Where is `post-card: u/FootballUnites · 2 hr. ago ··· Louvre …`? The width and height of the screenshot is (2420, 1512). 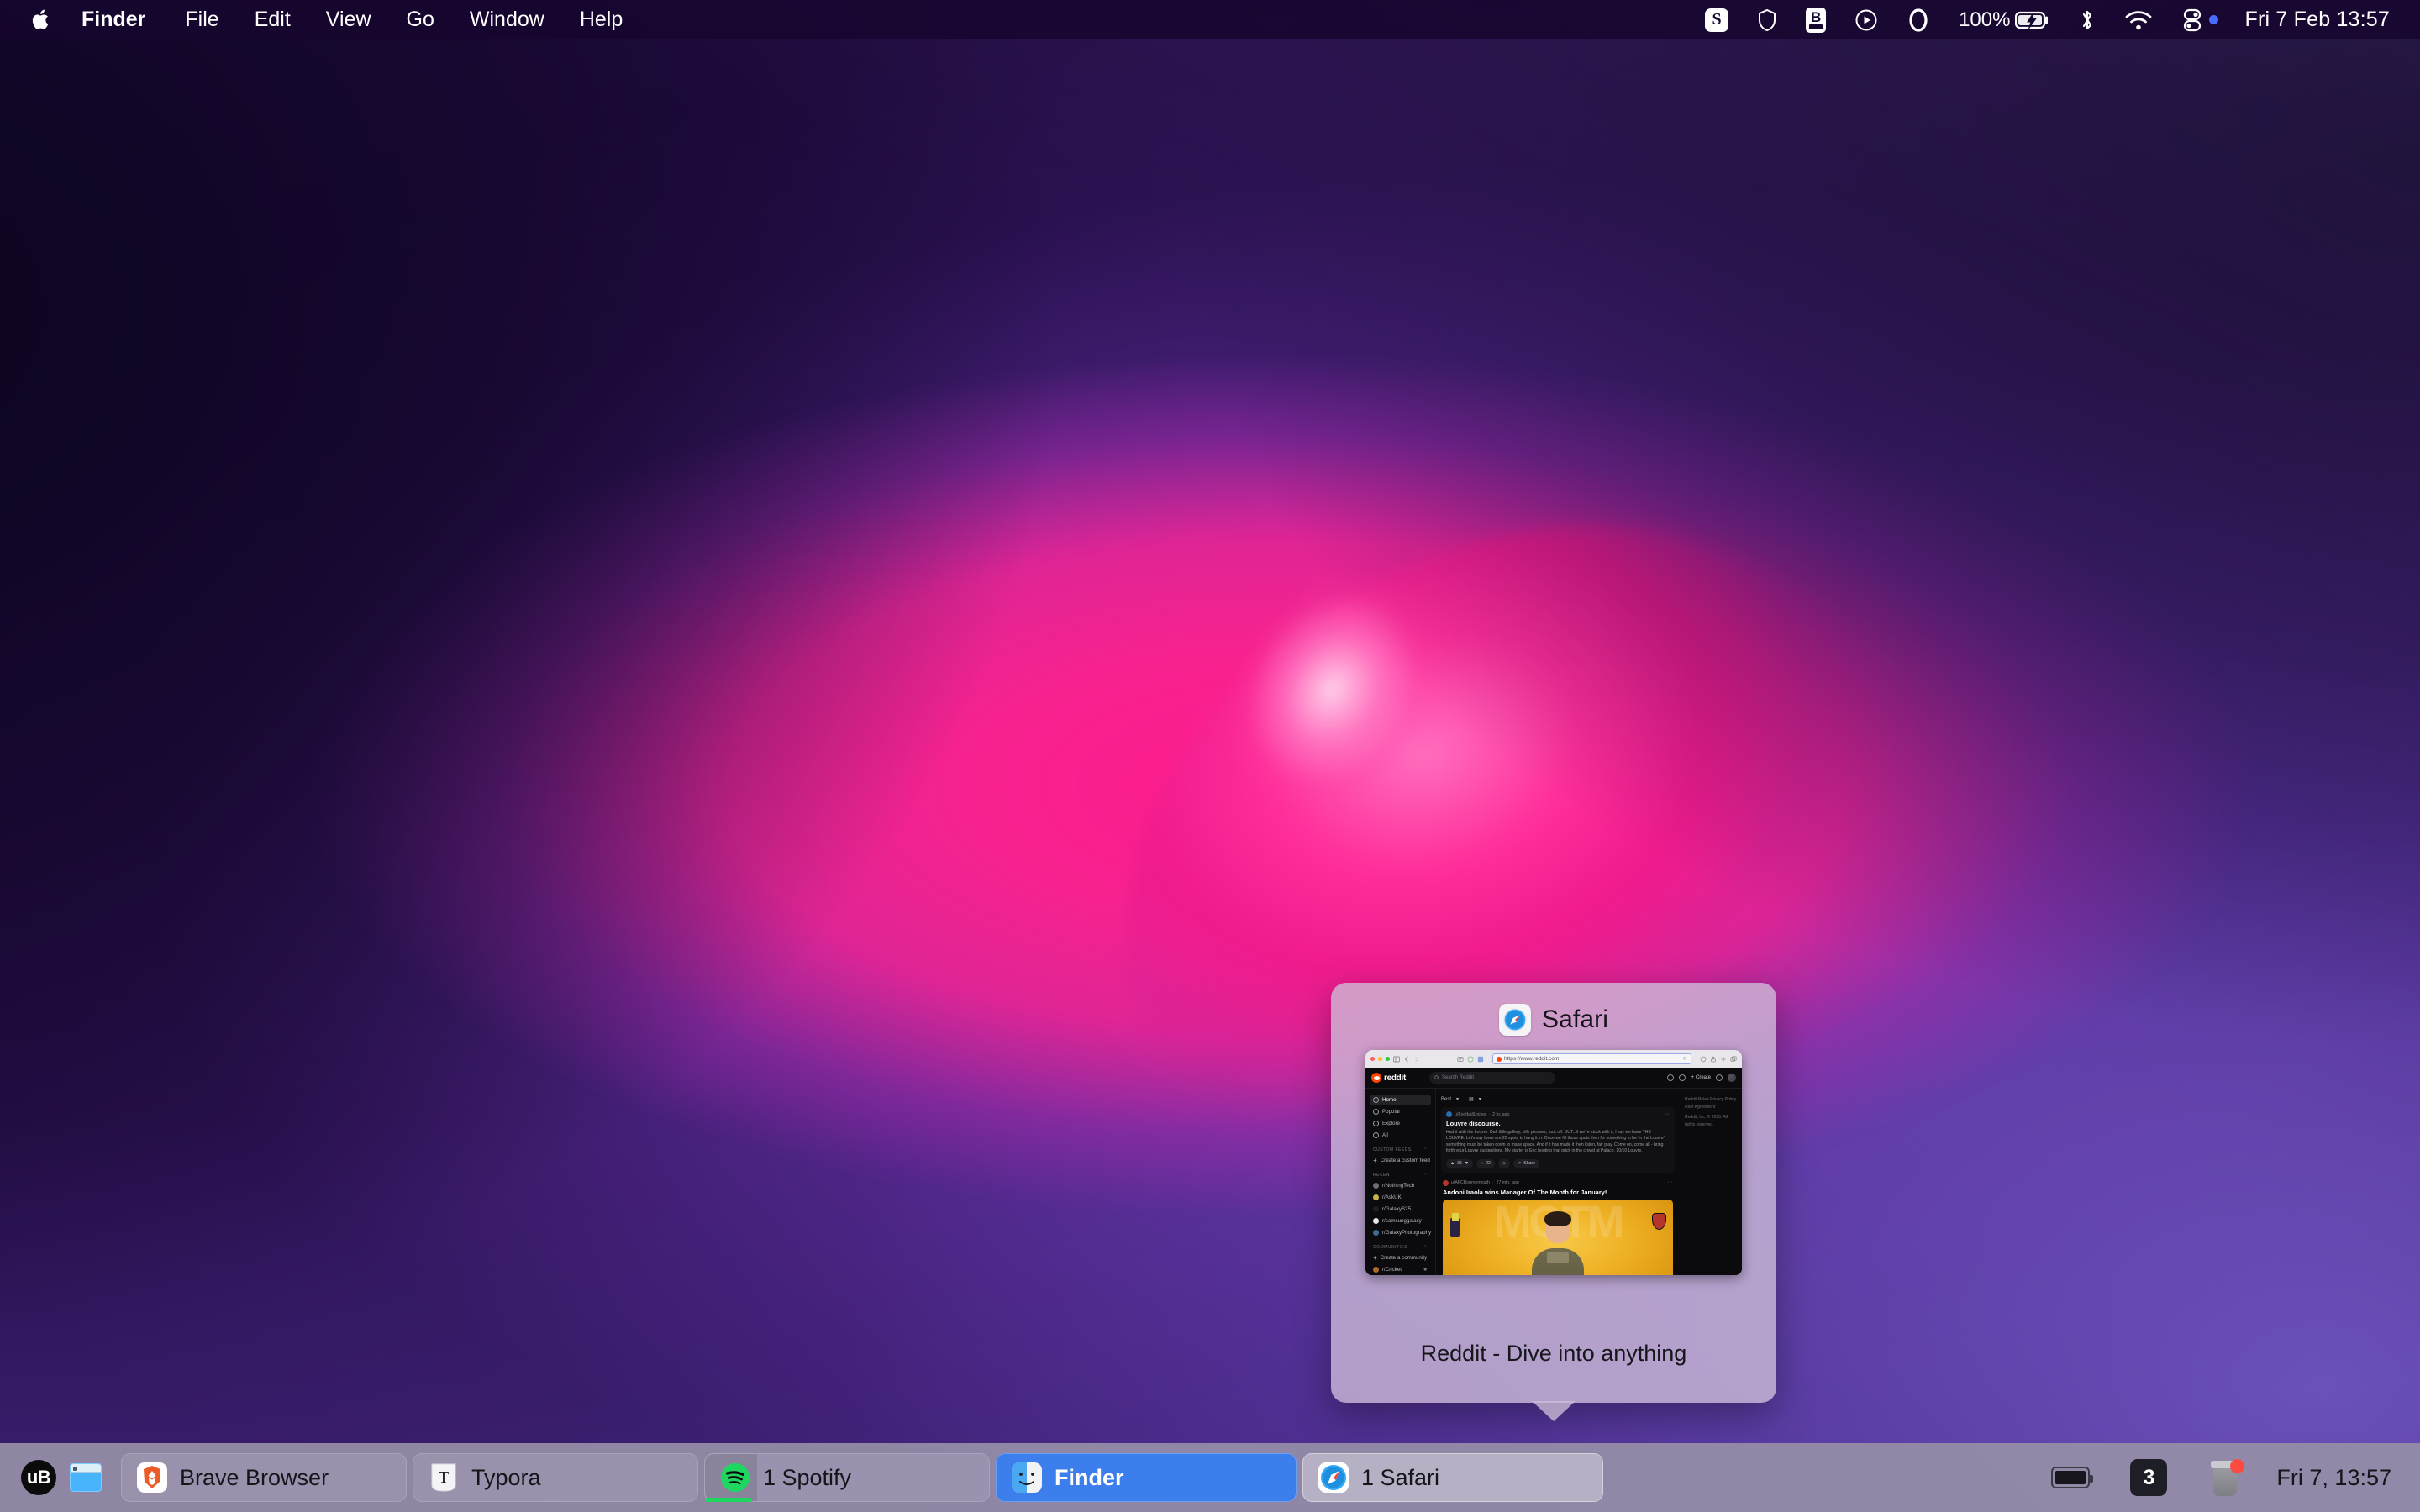 post-card: u/FootballUnites · 2 hr. ago ··· Louvre … is located at coordinates (1558, 1140).